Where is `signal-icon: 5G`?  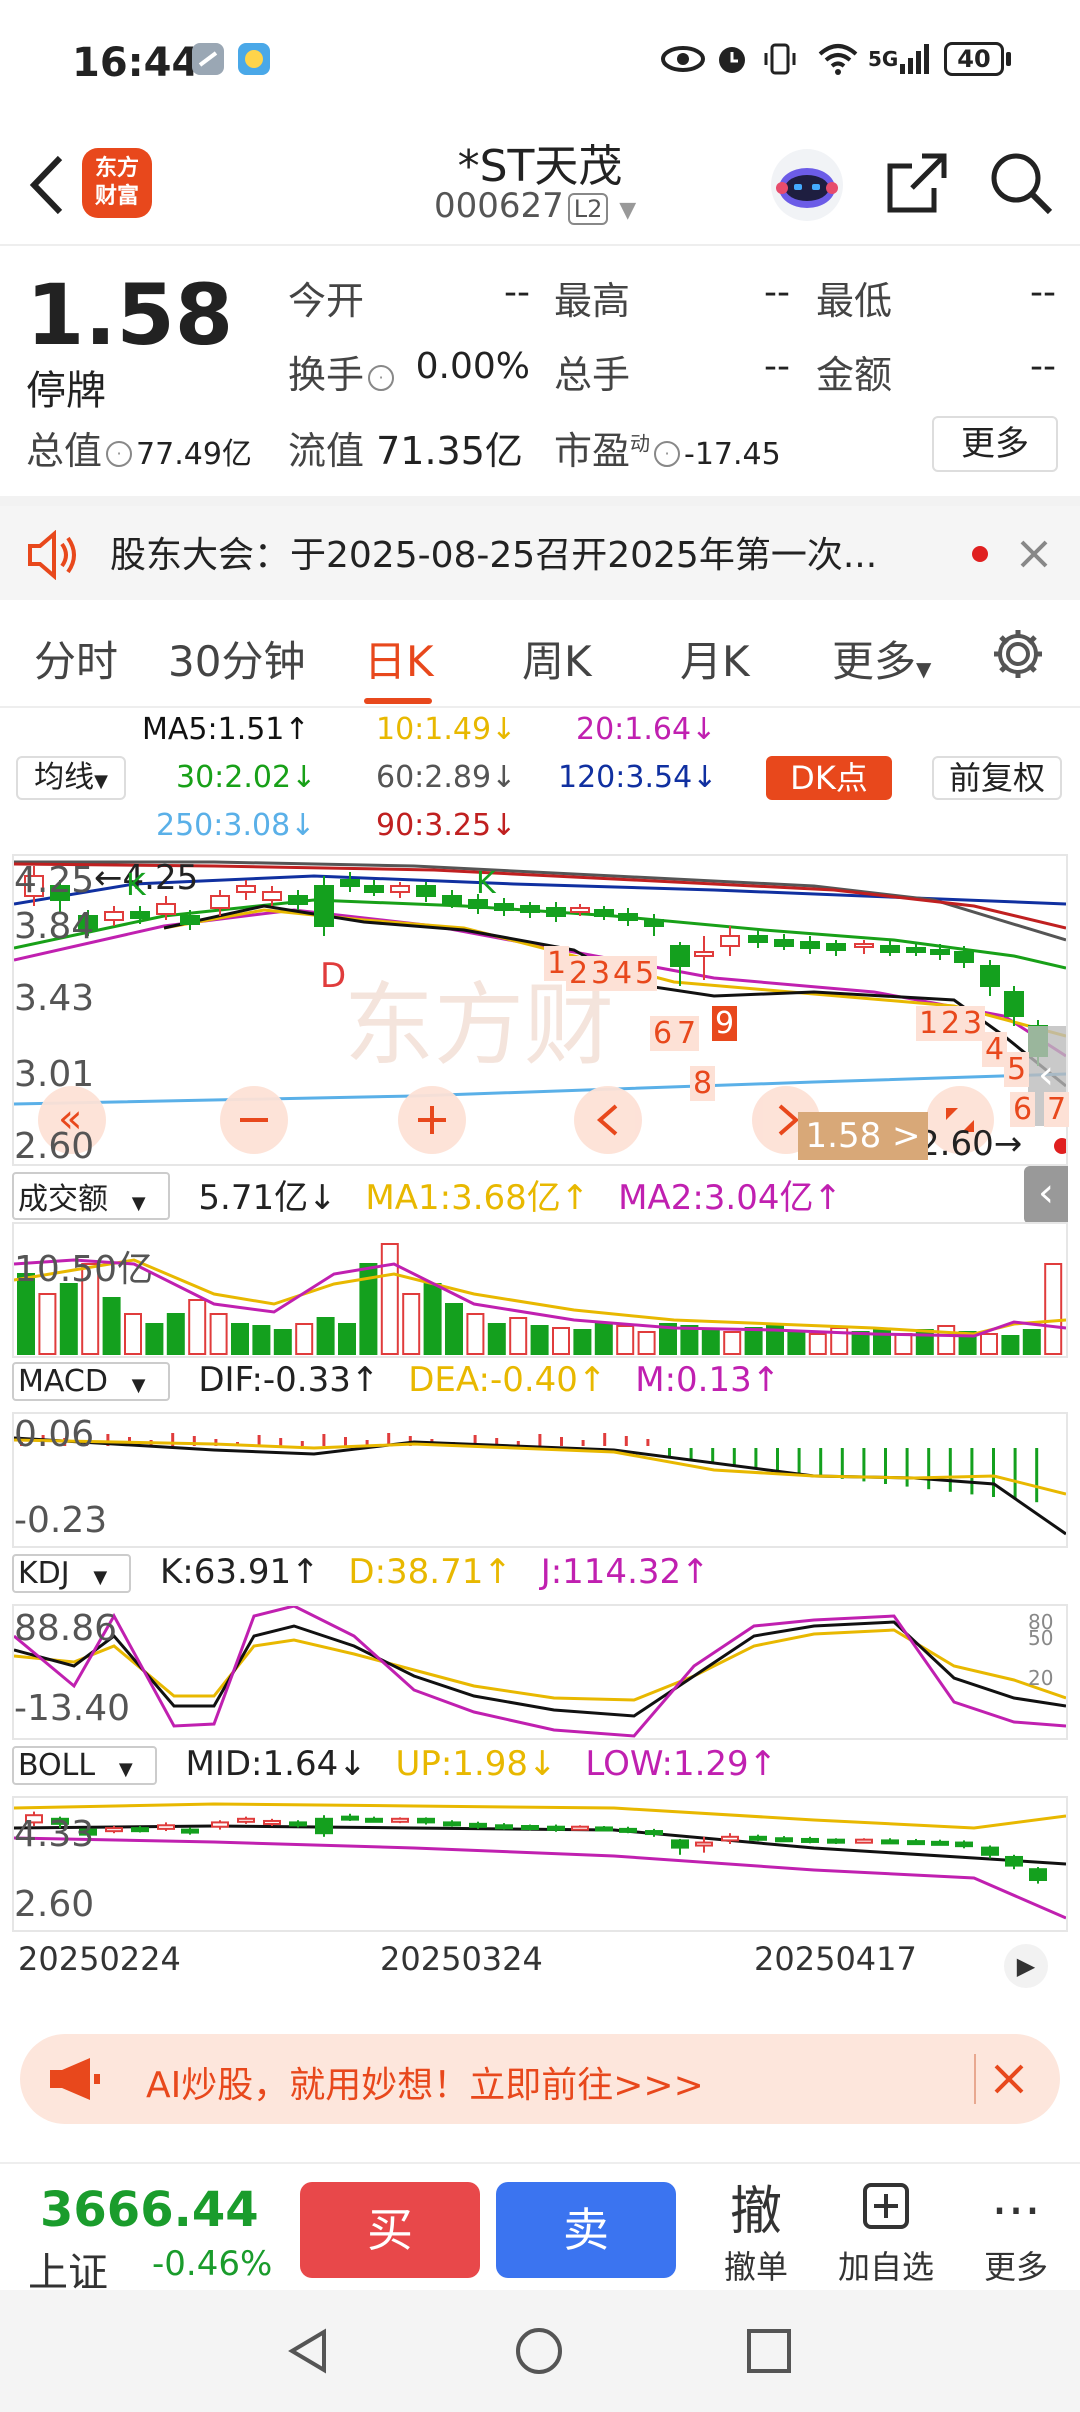
signal-icon: 5G is located at coordinates (900, 59).